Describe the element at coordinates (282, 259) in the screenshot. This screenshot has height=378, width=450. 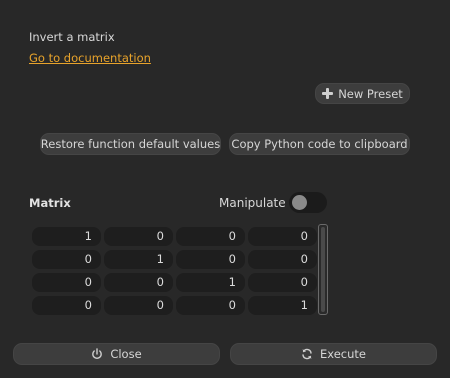
I see `matrix-cell-r1-c3: 0` at that location.